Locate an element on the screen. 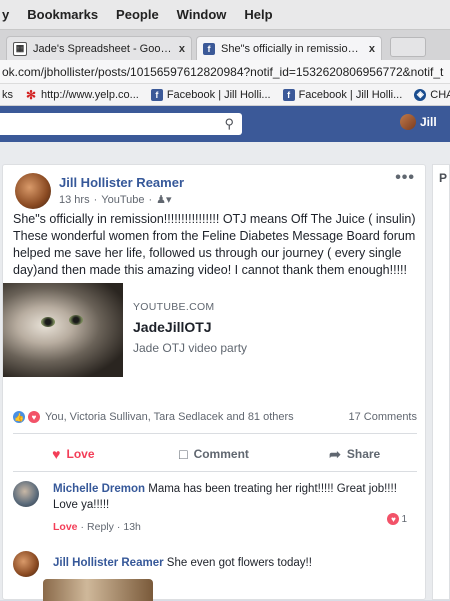  bookmark-chase: ◈ CHASE is located at coordinates (432, 94).